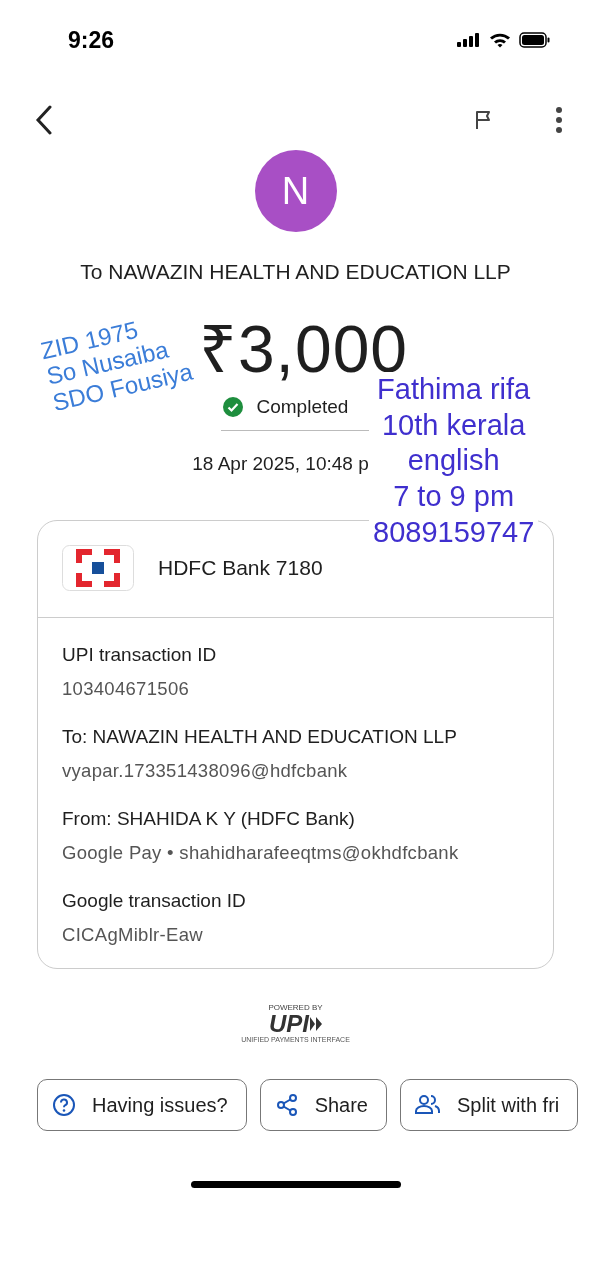 This screenshot has height=1280, width=591. I want to click on back-icon, so click(44, 120).